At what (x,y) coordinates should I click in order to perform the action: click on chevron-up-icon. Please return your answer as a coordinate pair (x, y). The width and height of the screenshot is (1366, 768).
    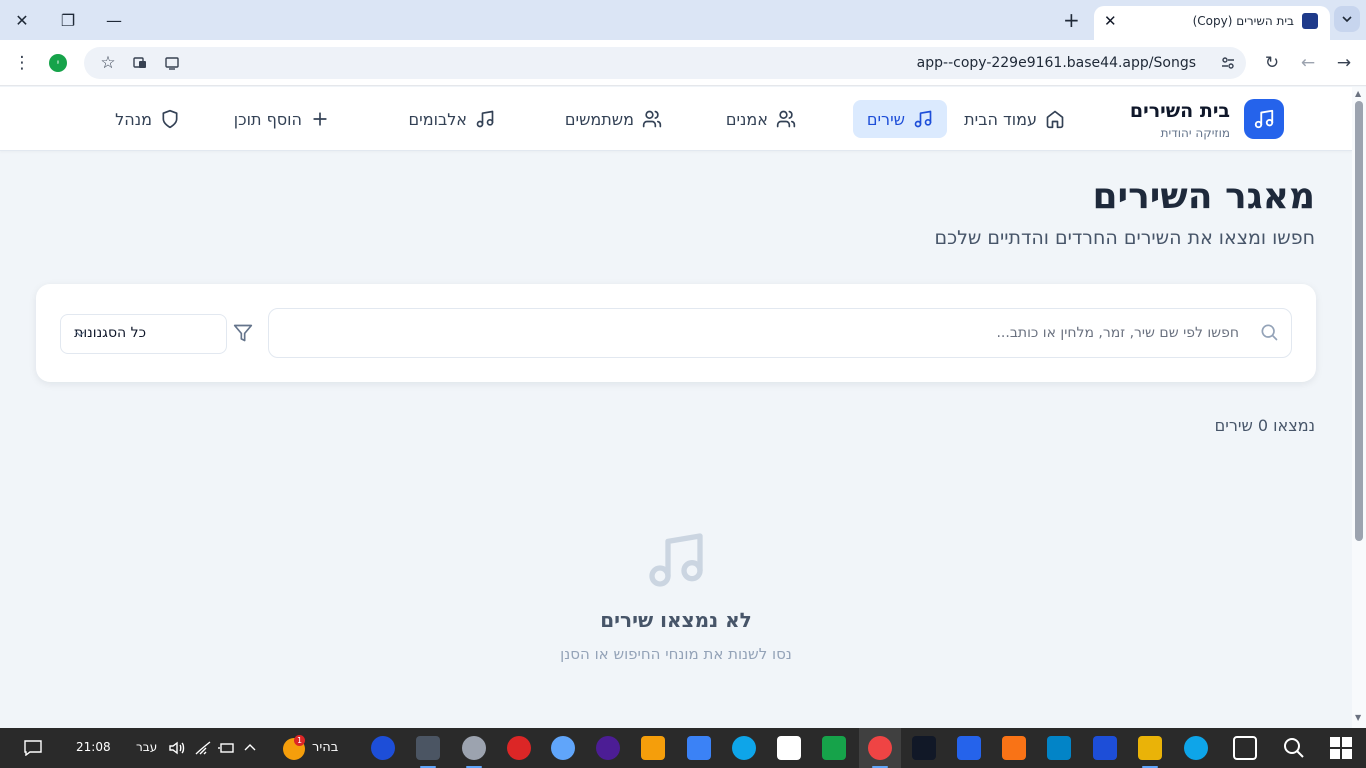
    Looking at the image, I should click on (250, 748).